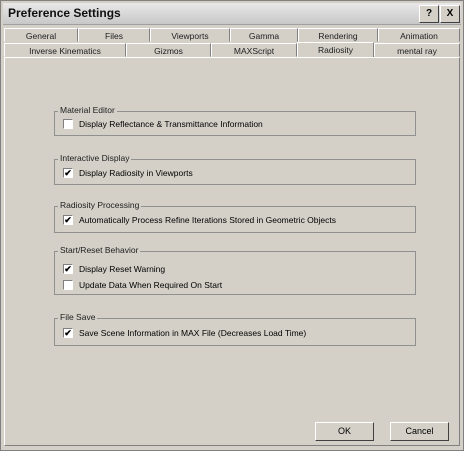 This screenshot has width=464, height=451. Describe the element at coordinates (419, 431) in the screenshot. I see `cancel-button: Cancel` at that location.